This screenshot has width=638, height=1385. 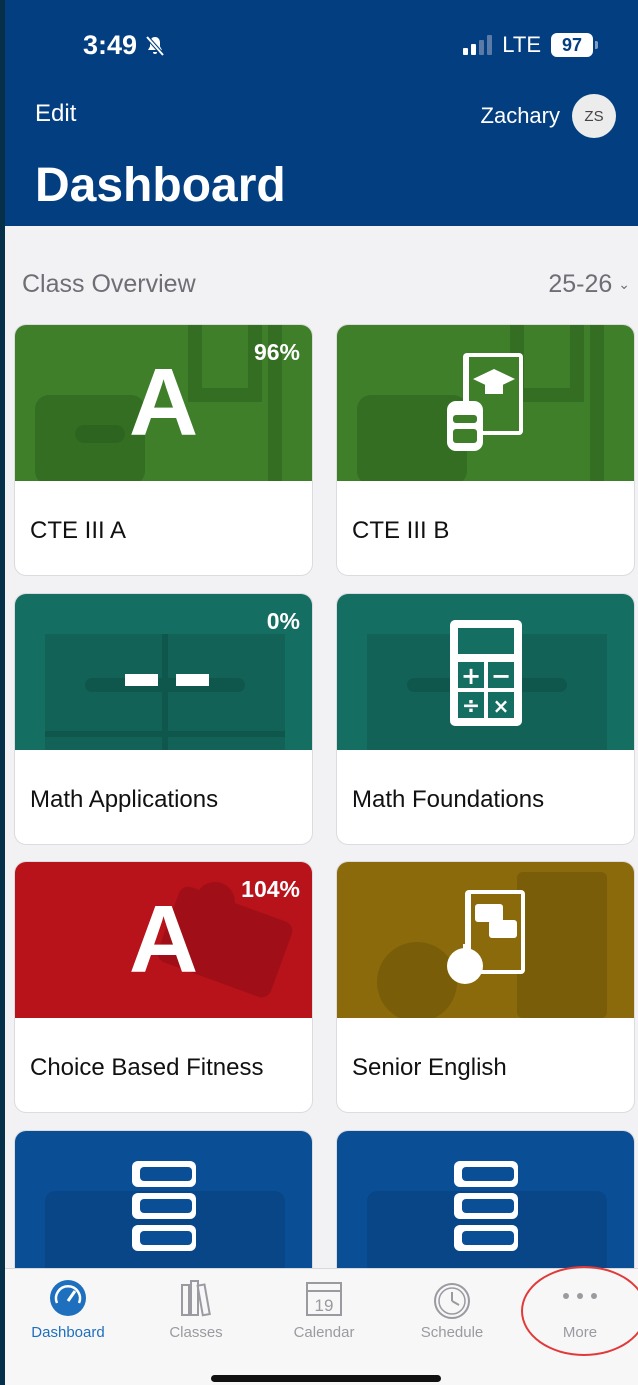 I want to click on class-card-choice-based-fitness: 104% A Choice Based Fitness, so click(x=163, y=987).